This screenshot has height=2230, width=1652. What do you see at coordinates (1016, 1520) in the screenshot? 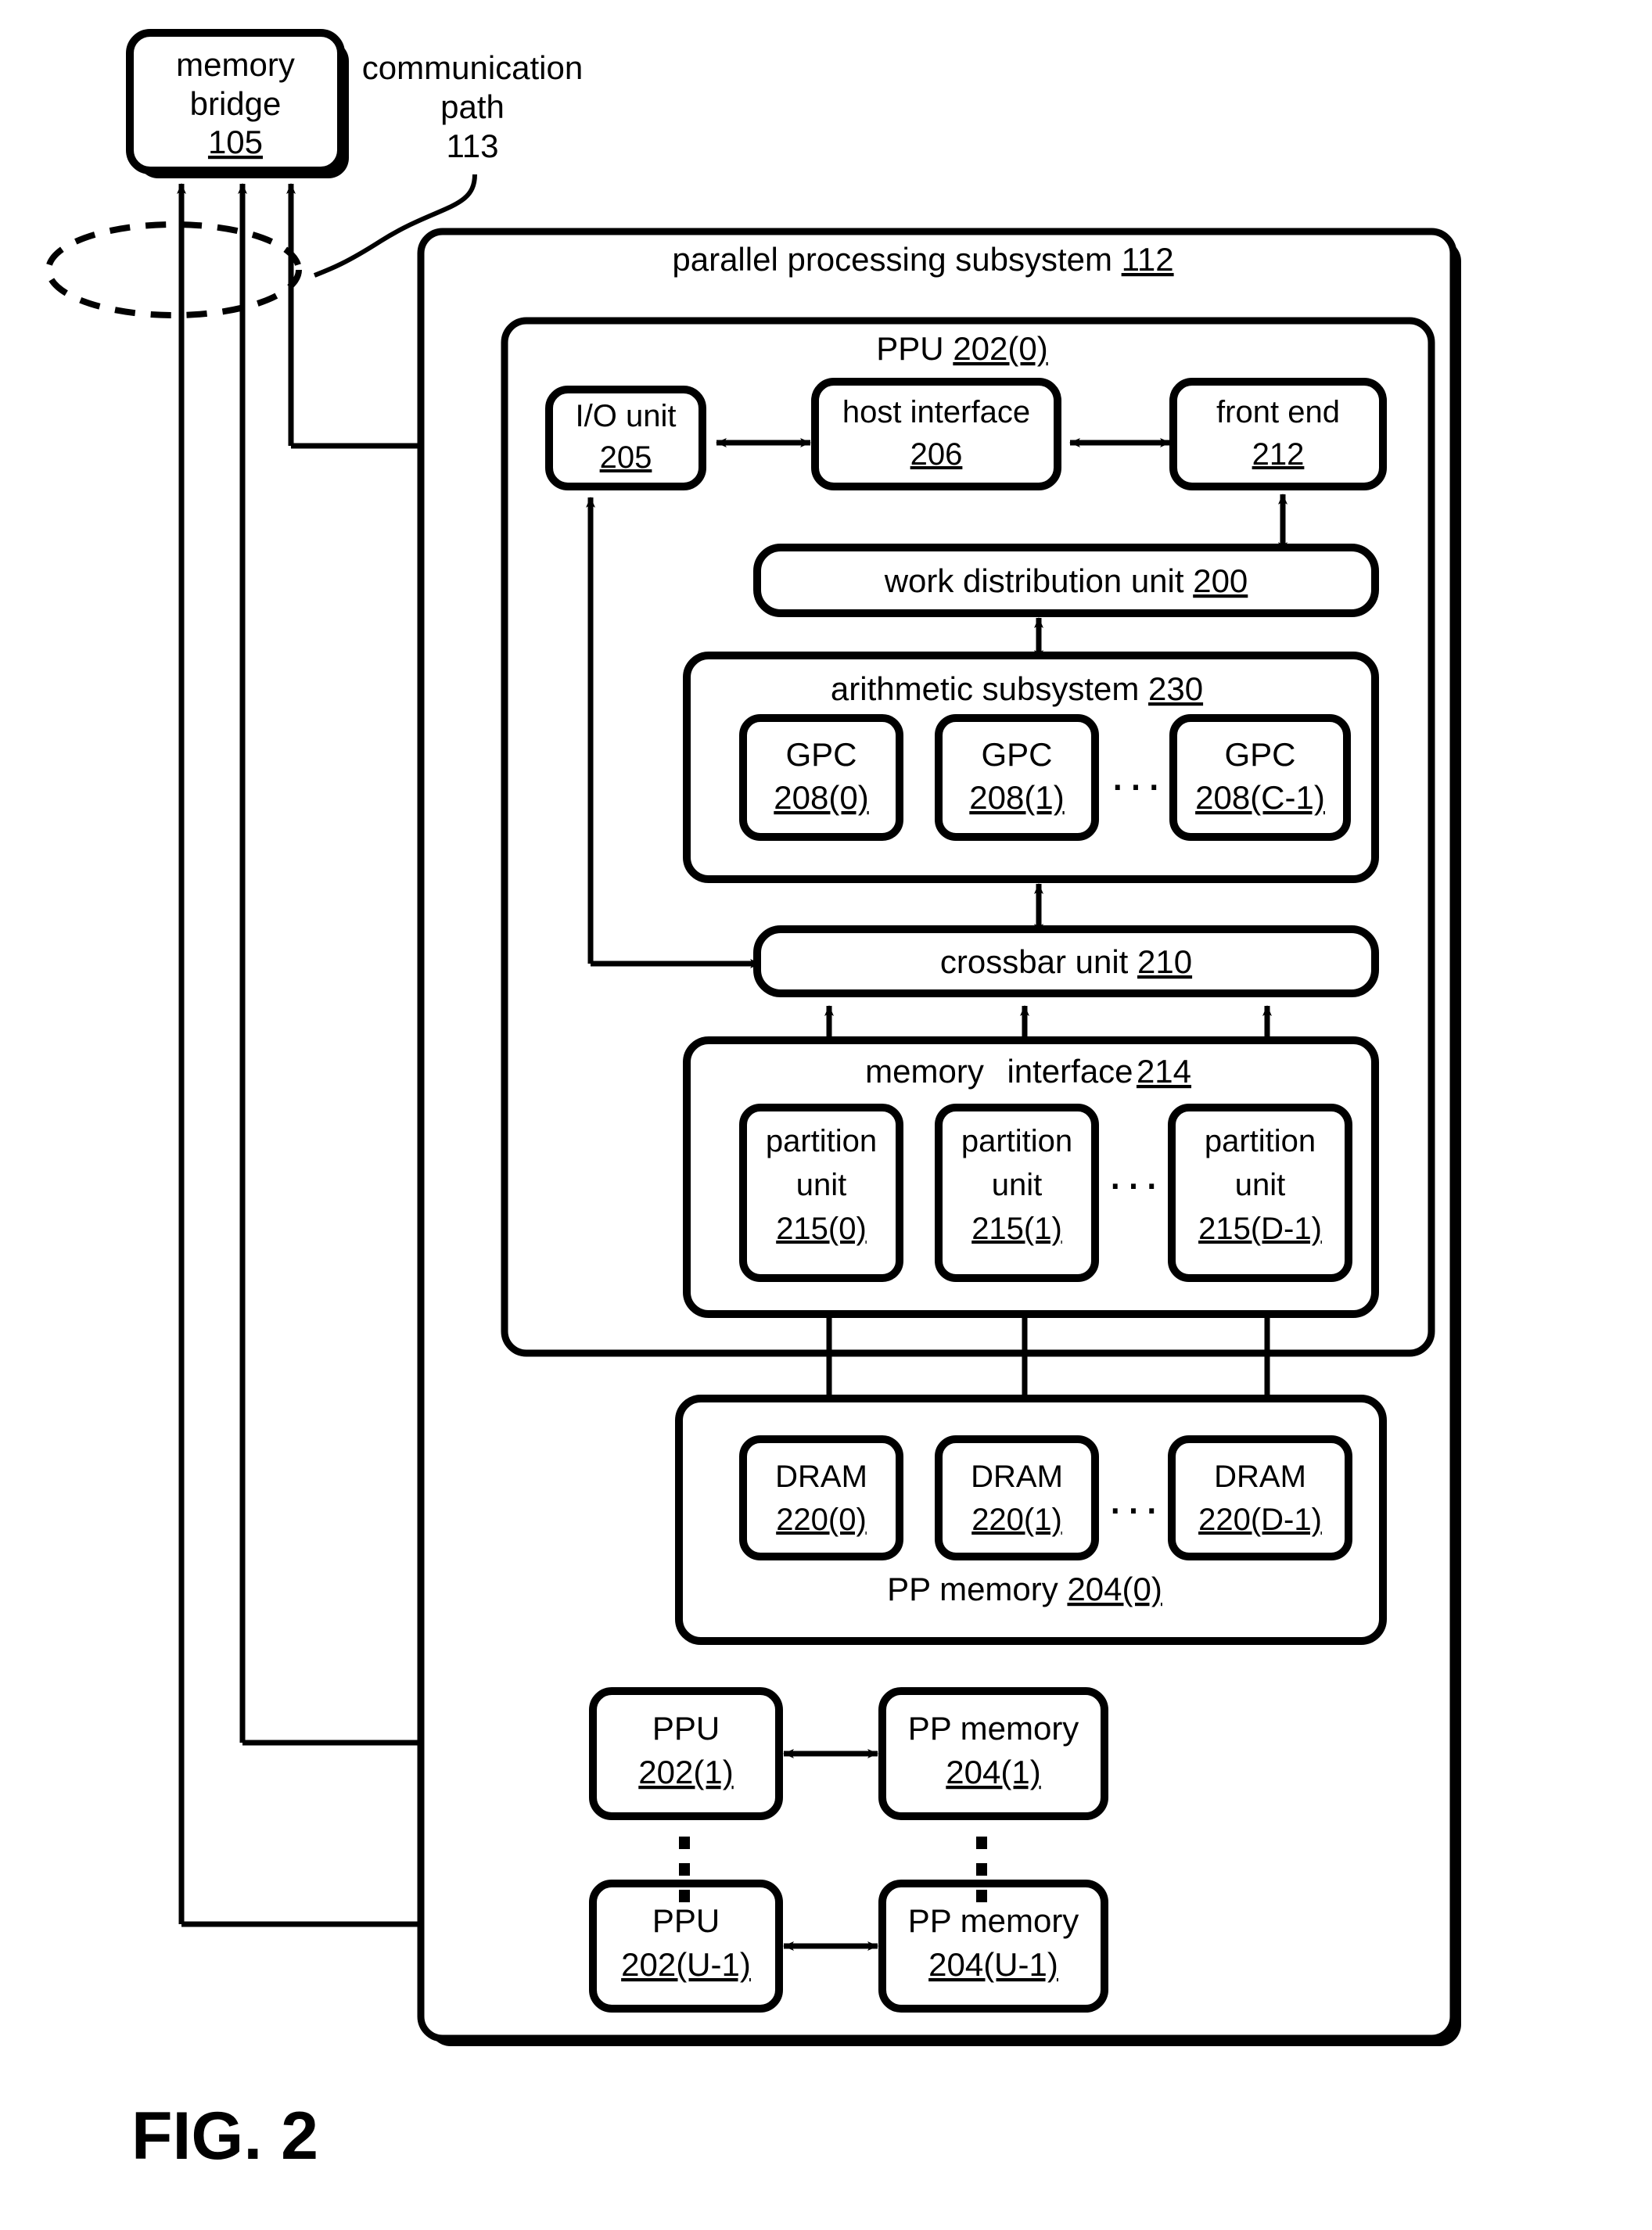
I see `dram-220-1-ref: 220(1)` at bounding box center [1016, 1520].